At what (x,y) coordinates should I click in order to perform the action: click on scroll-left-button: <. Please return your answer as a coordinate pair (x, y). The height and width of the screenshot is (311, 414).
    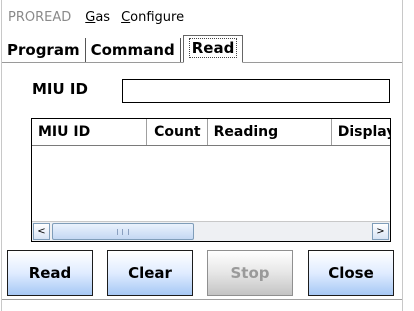
    Looking at the image, I should click on (41, 231).